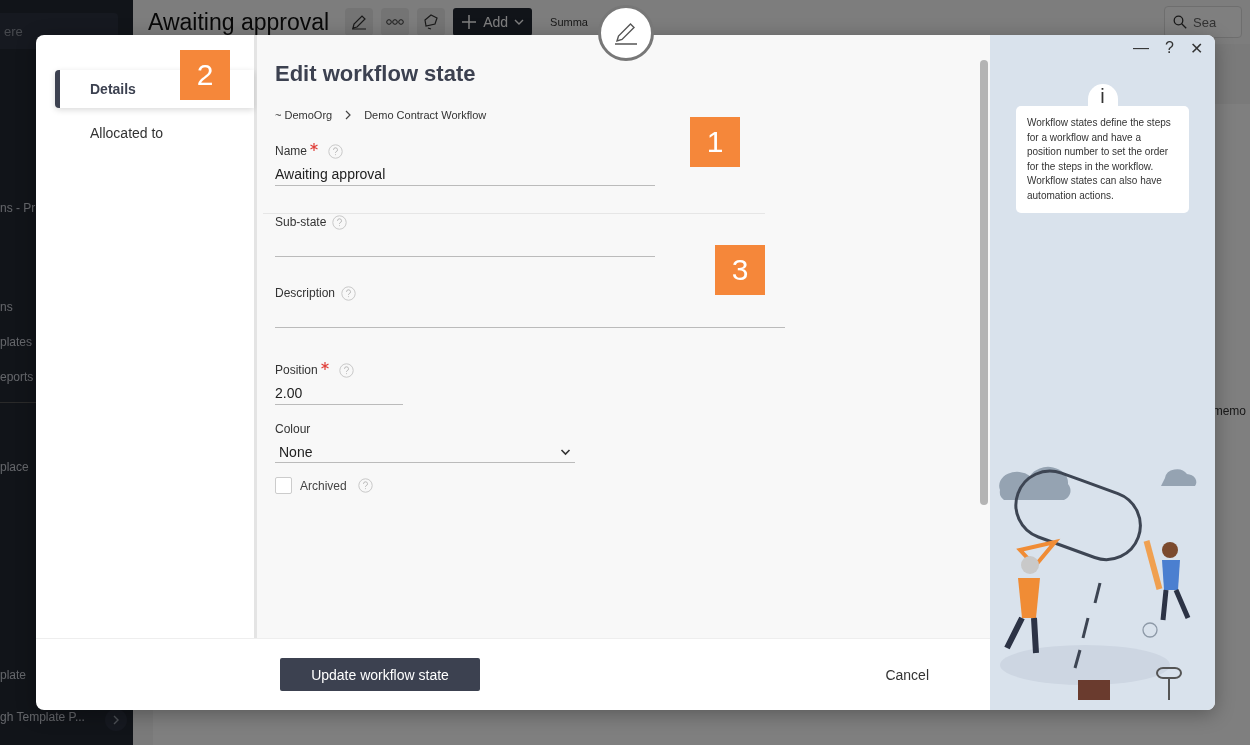 Image resolution: width=1250 pixels, height=745 pixels. I want to click on more-button, so click(395, 22).